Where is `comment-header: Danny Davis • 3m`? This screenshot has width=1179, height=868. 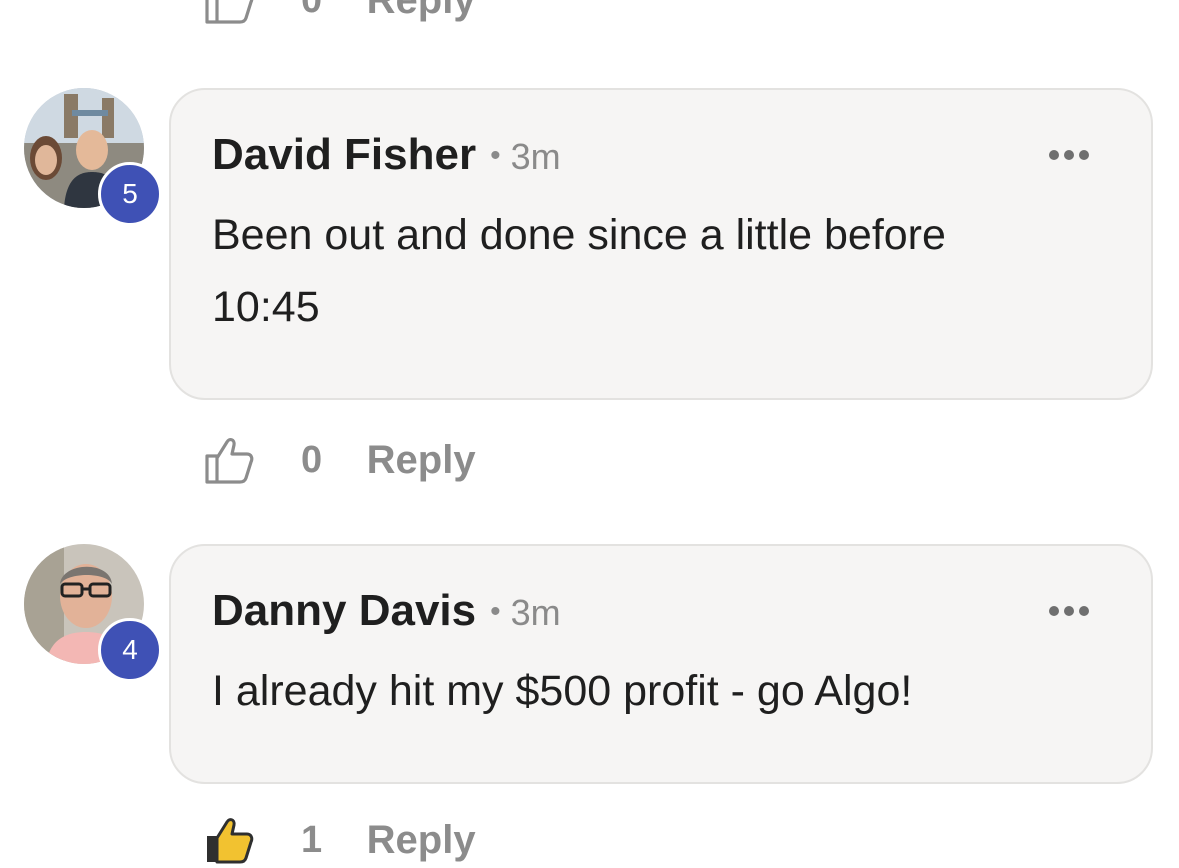 comment-header: Danny Davis • 3m is located at coordinates (661, 614).